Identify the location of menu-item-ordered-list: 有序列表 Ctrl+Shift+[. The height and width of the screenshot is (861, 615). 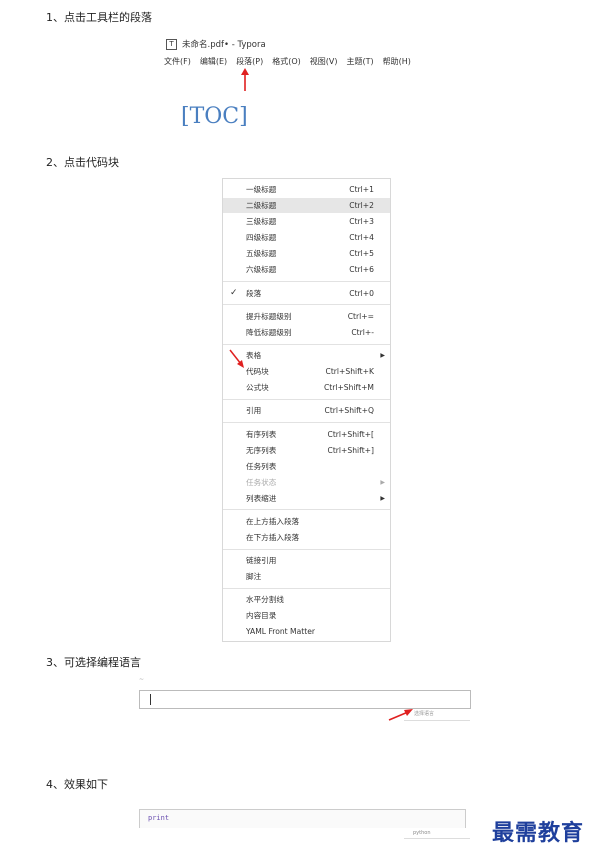
(306, 434).